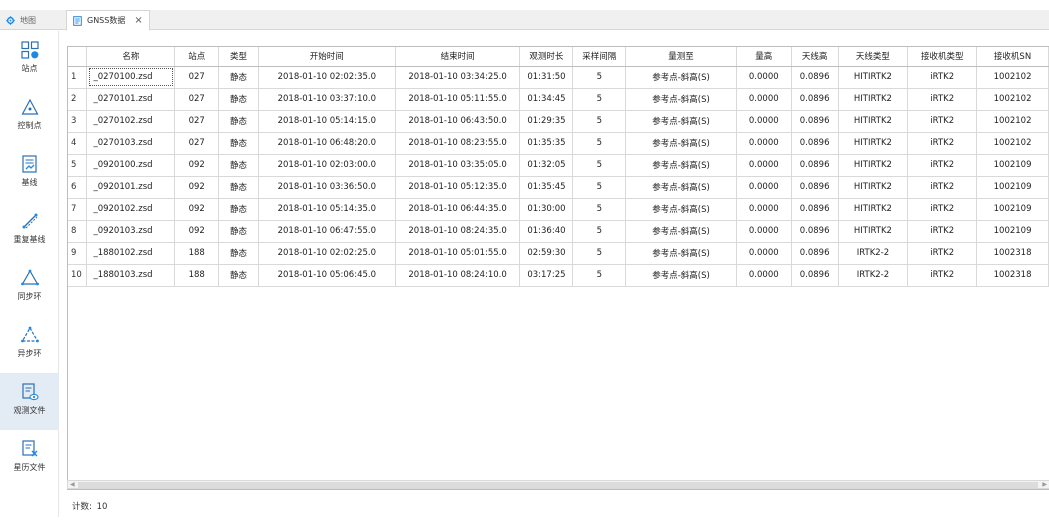 The image size is (1049, 529). What do you see at coordinates (458, 143) in the screenshot?
I see `cell-end-time: 2018-01-10 08:23:55.0` at bounding box center [458, 143].